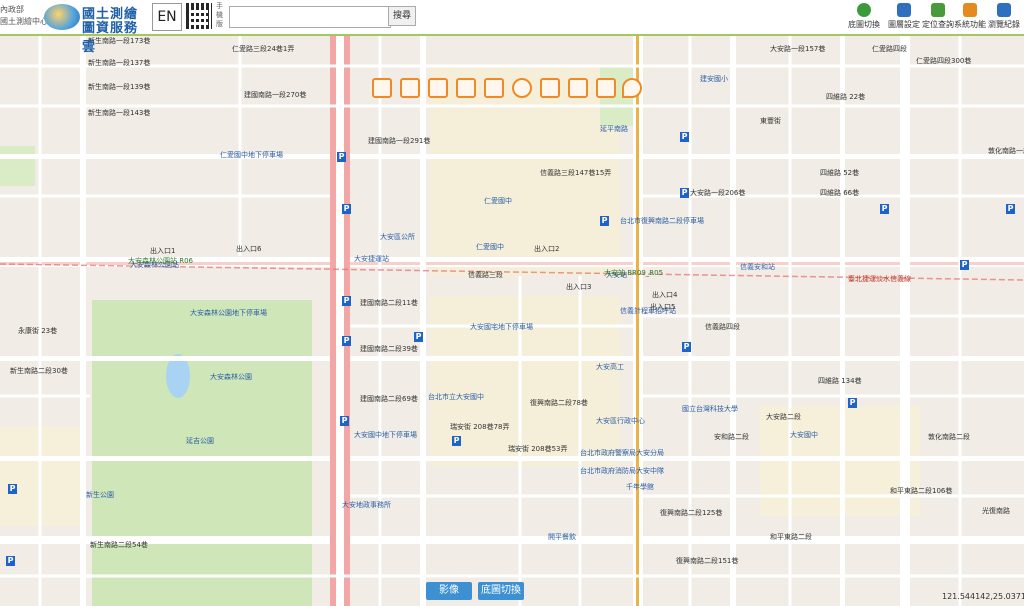 Image resolution: width=1024 pixels, height=606 pixels. Describe the element at coordinates (622, 471) in the screenshot. I see `place-label: 台北市政府消防局大安中隊` at that location.